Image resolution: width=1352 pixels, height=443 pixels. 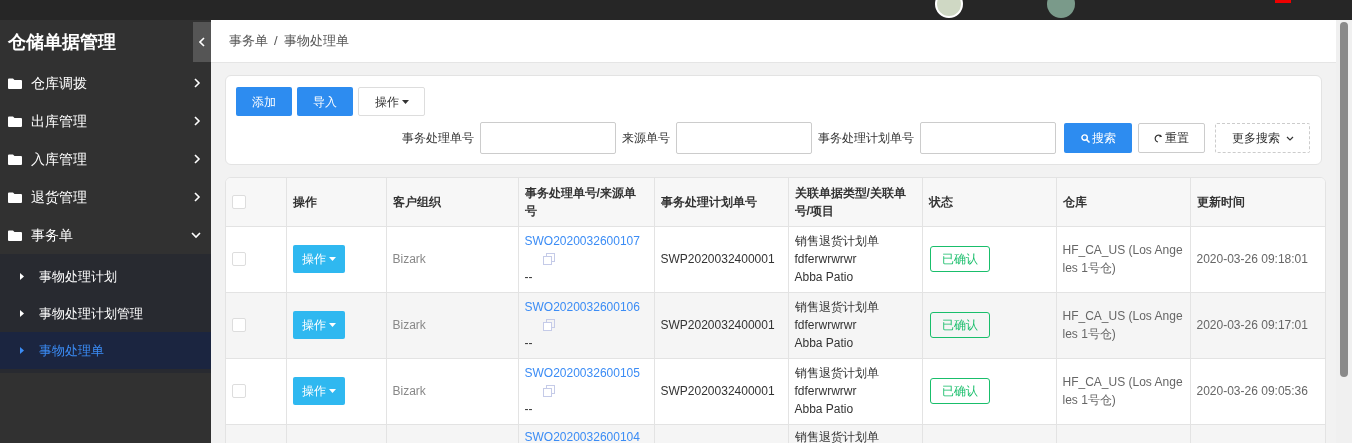 I want to click on column-header: 仓库, so click(x=1123, y=202).